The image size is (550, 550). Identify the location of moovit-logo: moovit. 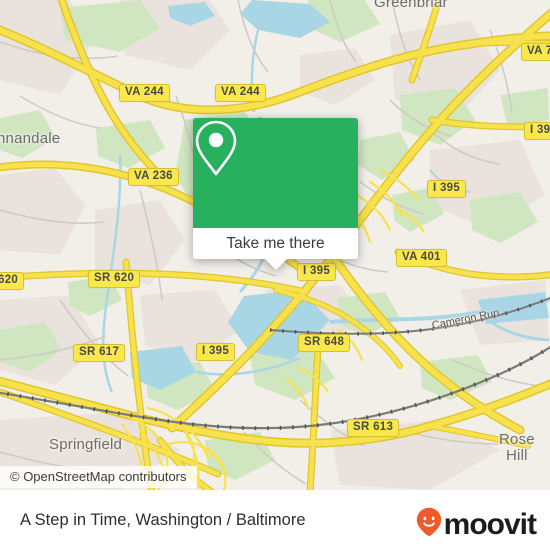
(476, 524).